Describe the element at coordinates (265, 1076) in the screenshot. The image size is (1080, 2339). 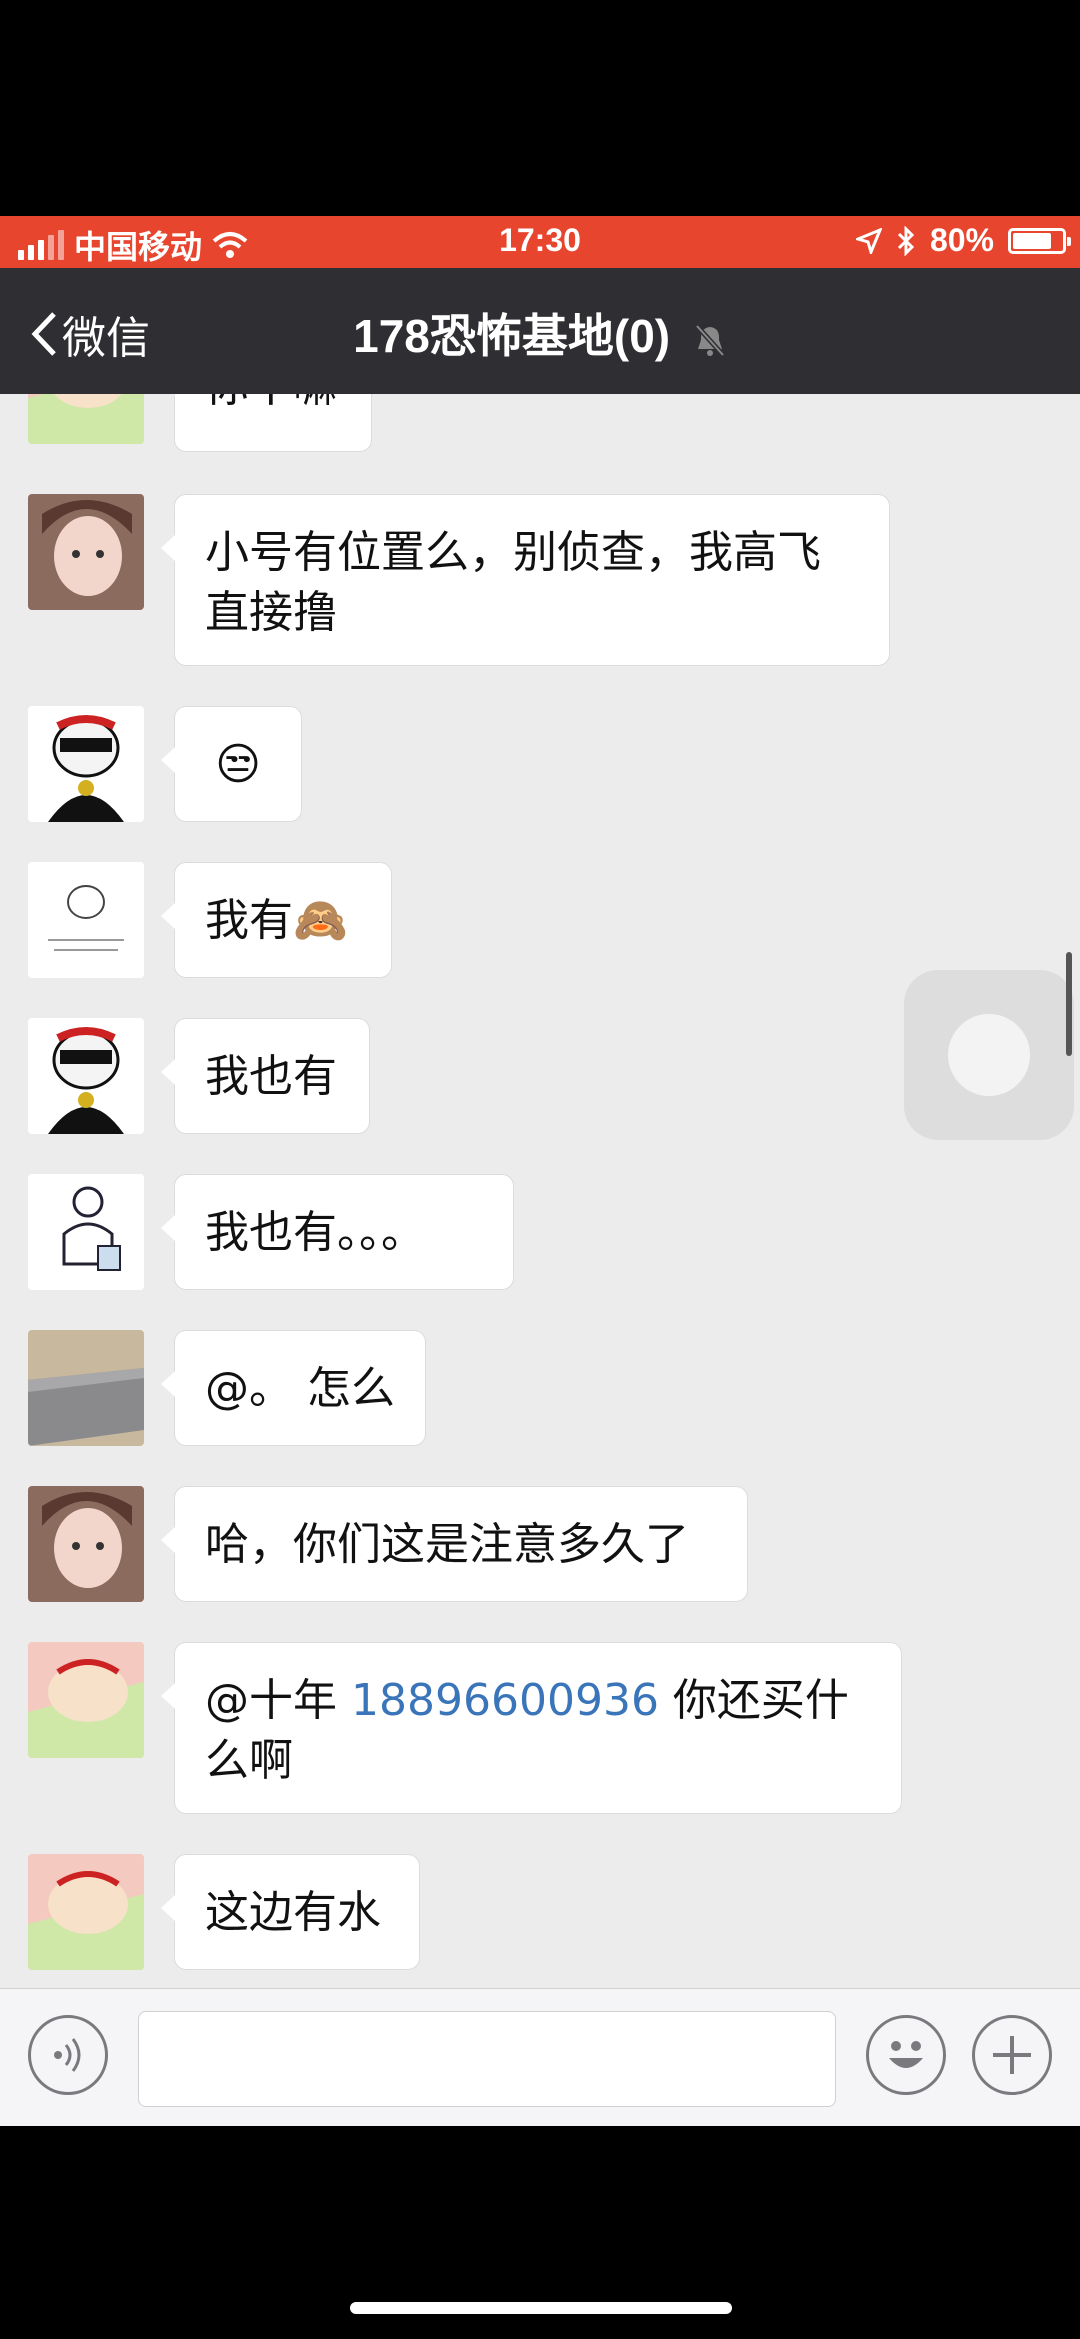
I see `message-bubble: 我也有` at that location.